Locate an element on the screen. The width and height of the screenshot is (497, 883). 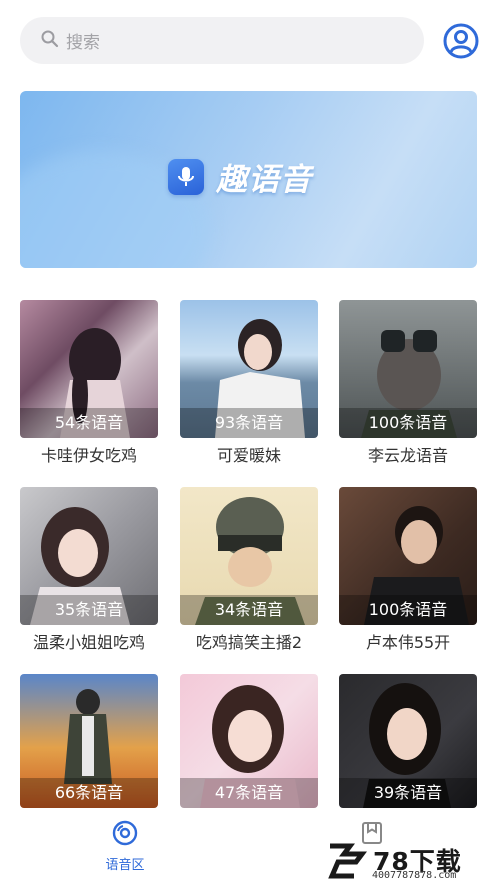
disc-icon is located at coordinates (125, 835).